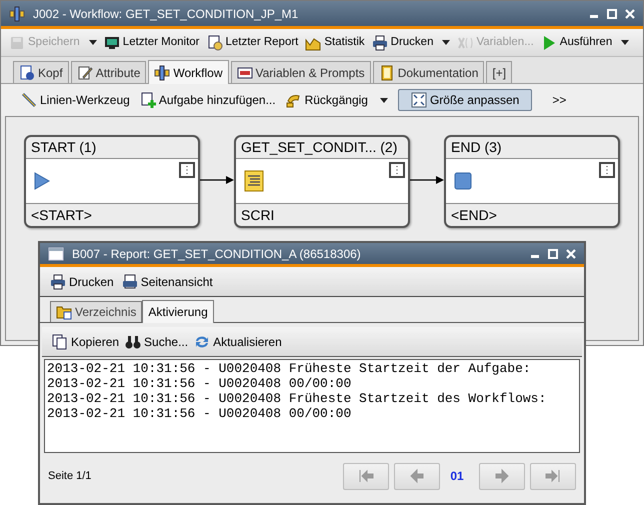 Image resolution: width=644 pixels, height=505 pixels. What do you see at coordinates (289, 368) in the screenshot?
I see `log-line: 2013-02-21 10:31:56 - U0020408 Früheste Startzeit der Aufgabe:` at bounding box center [289, 368].